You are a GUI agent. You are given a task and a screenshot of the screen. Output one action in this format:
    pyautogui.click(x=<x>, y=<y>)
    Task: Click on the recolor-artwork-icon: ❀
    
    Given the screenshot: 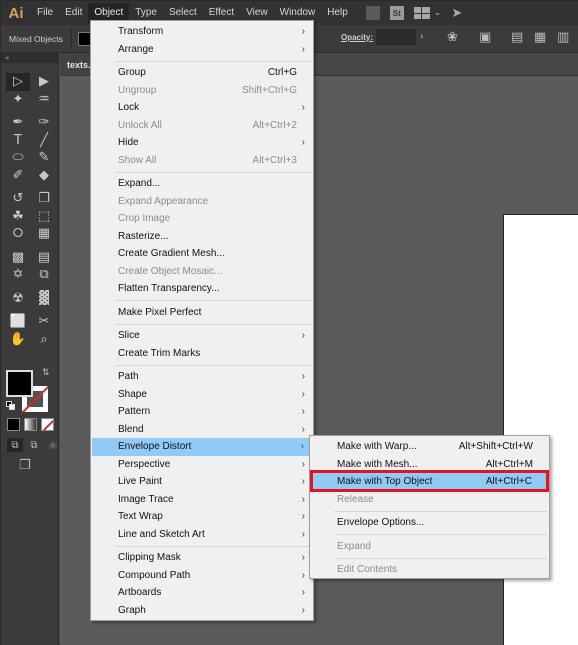 What is the action you would take?
    pyautogui.click(x=452, y=38)
    